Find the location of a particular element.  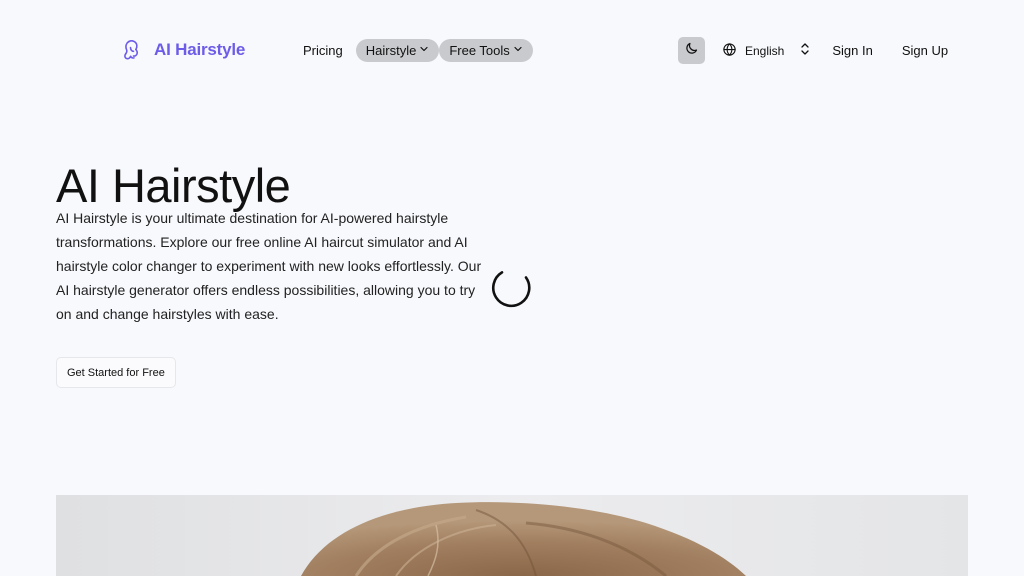

nav-hairstyle-label: Hairstyle is located at coordinates (391, 50).